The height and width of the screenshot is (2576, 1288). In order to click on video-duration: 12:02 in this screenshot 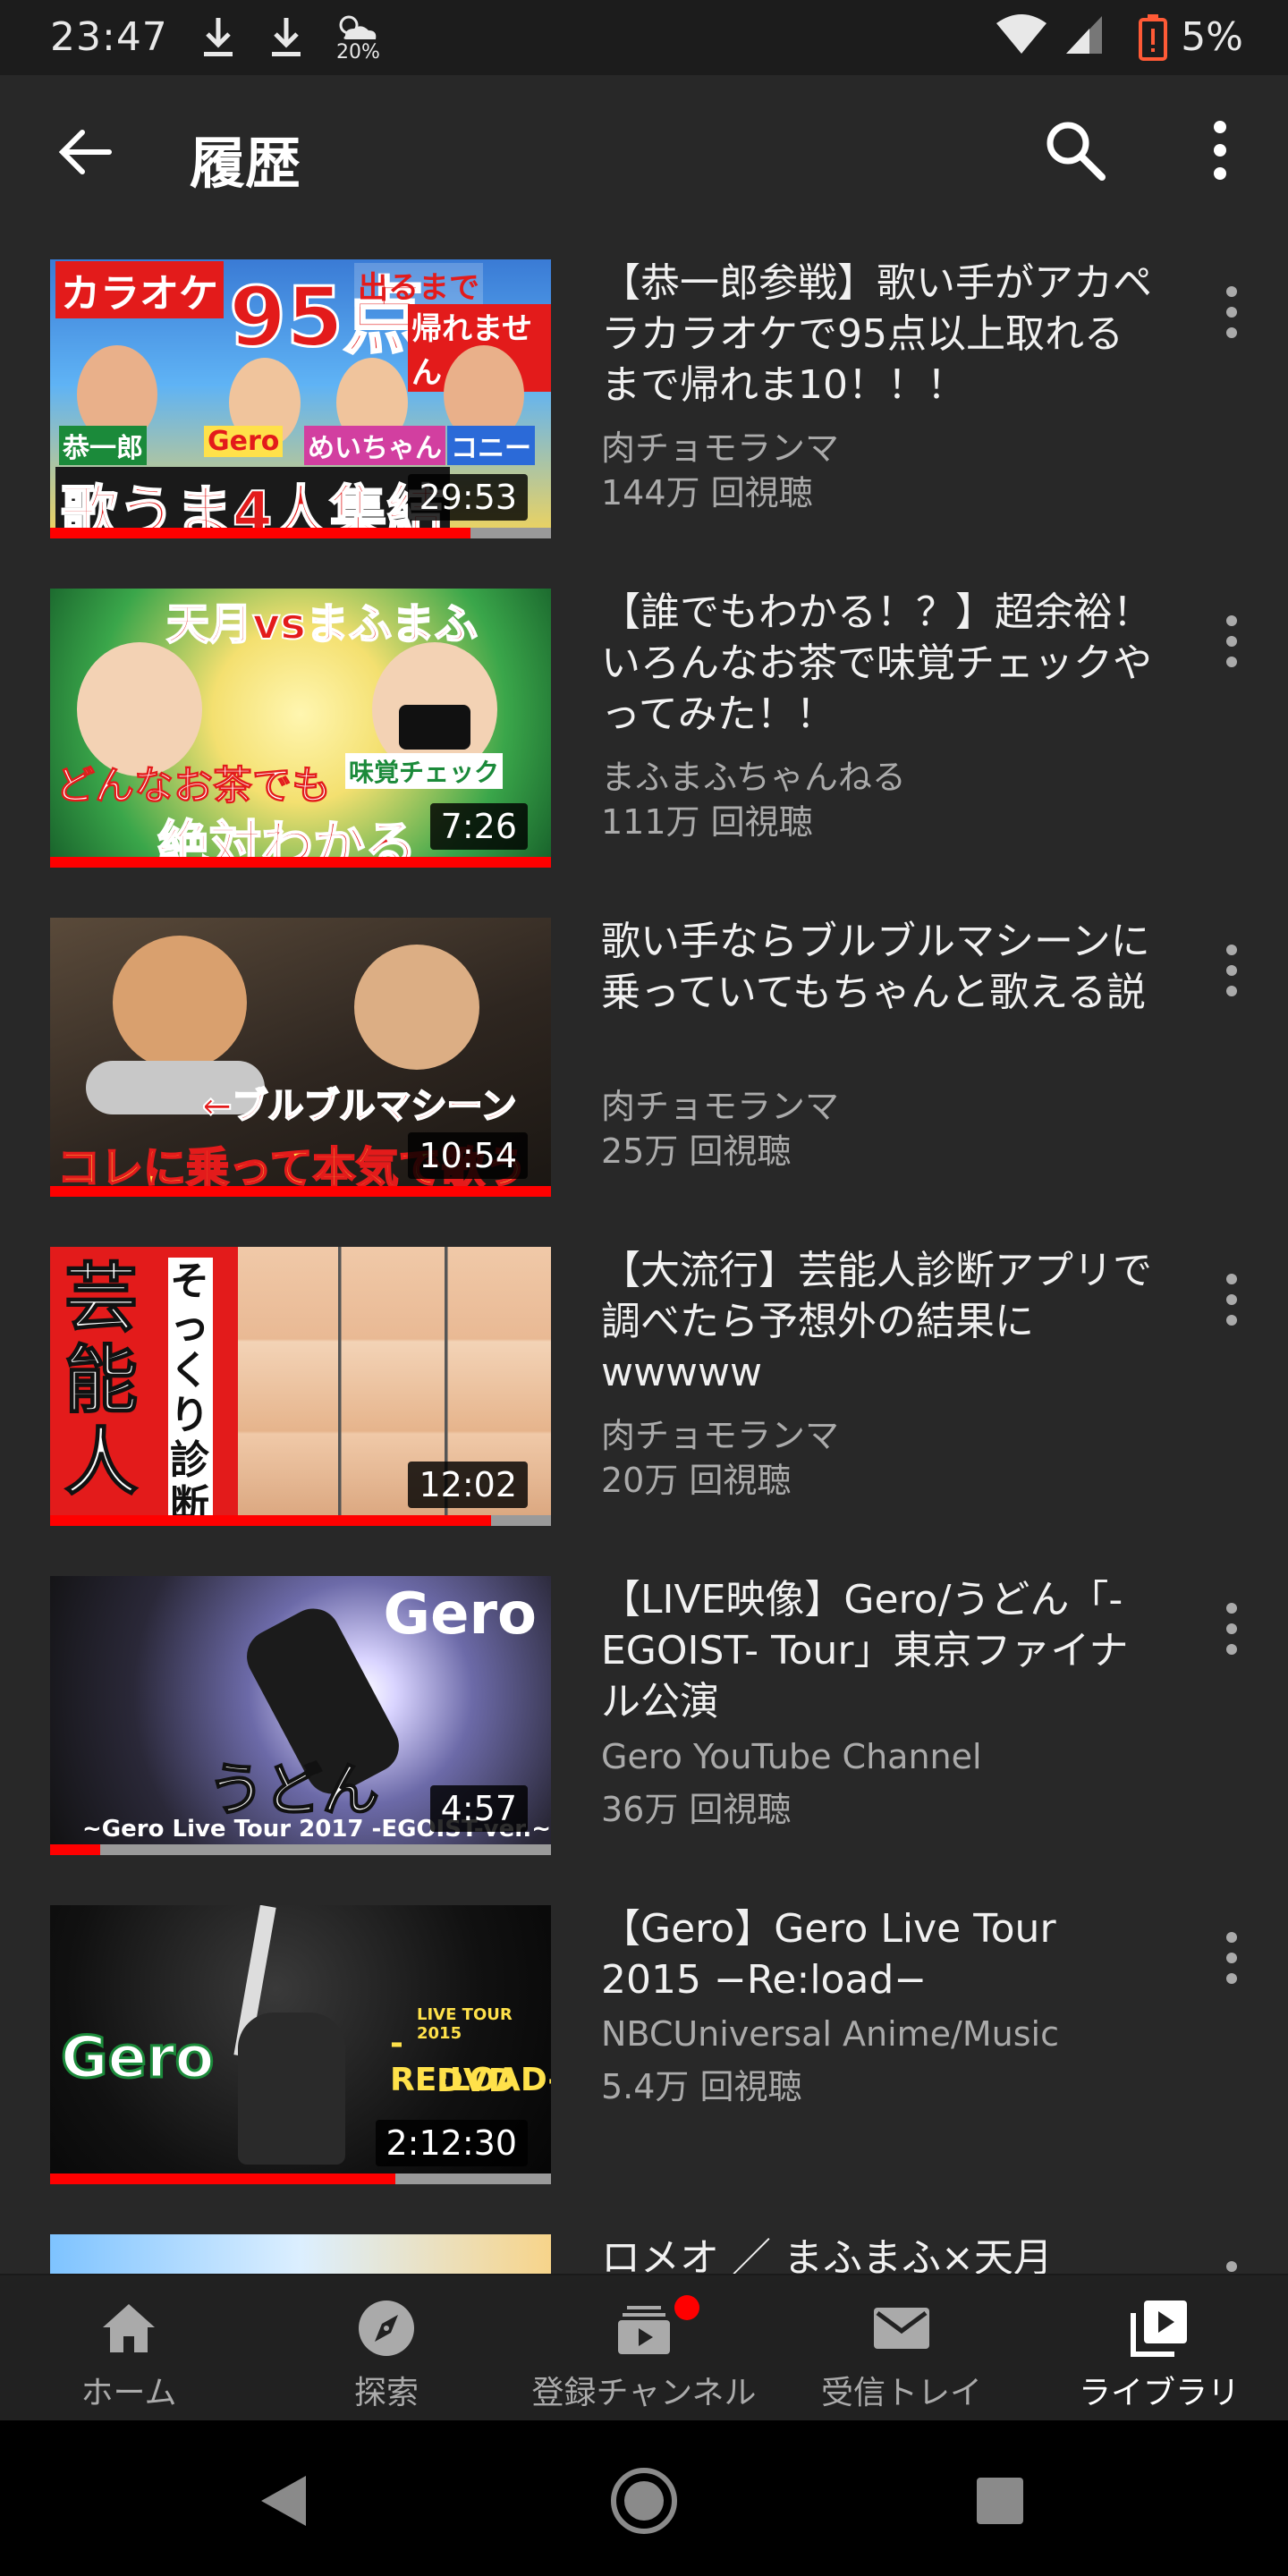, I will do `click(468, 1485)`.